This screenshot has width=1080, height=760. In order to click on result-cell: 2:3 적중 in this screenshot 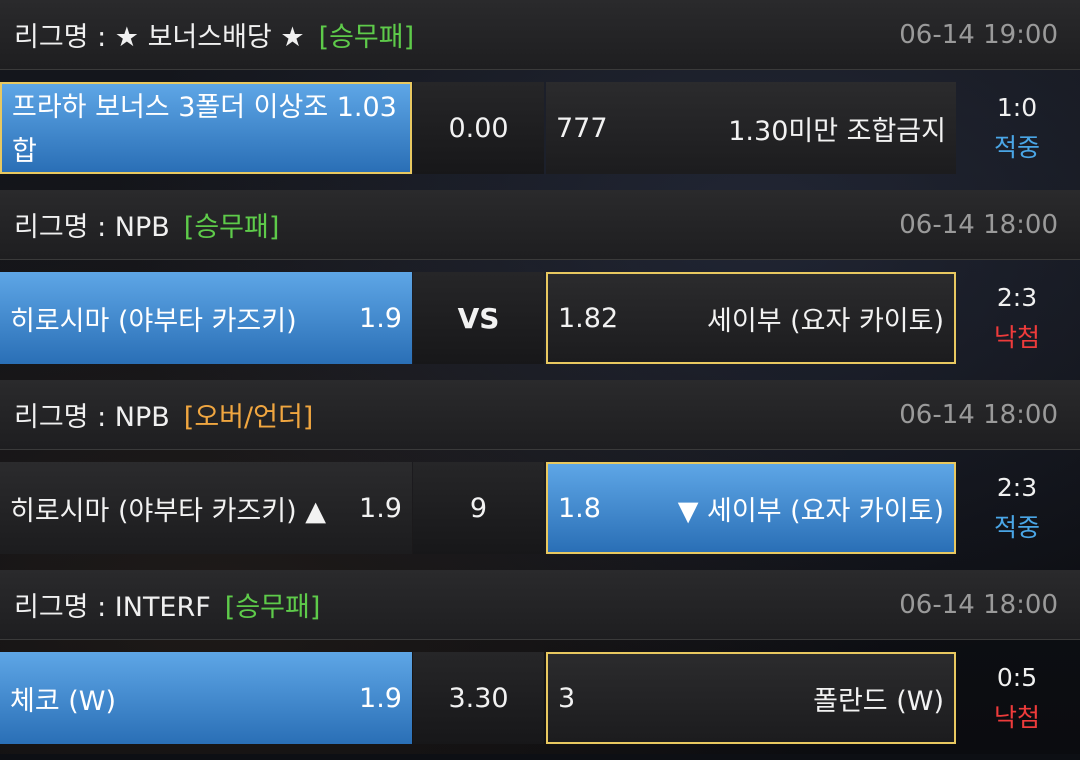, I will do `click(1017, 508)`.